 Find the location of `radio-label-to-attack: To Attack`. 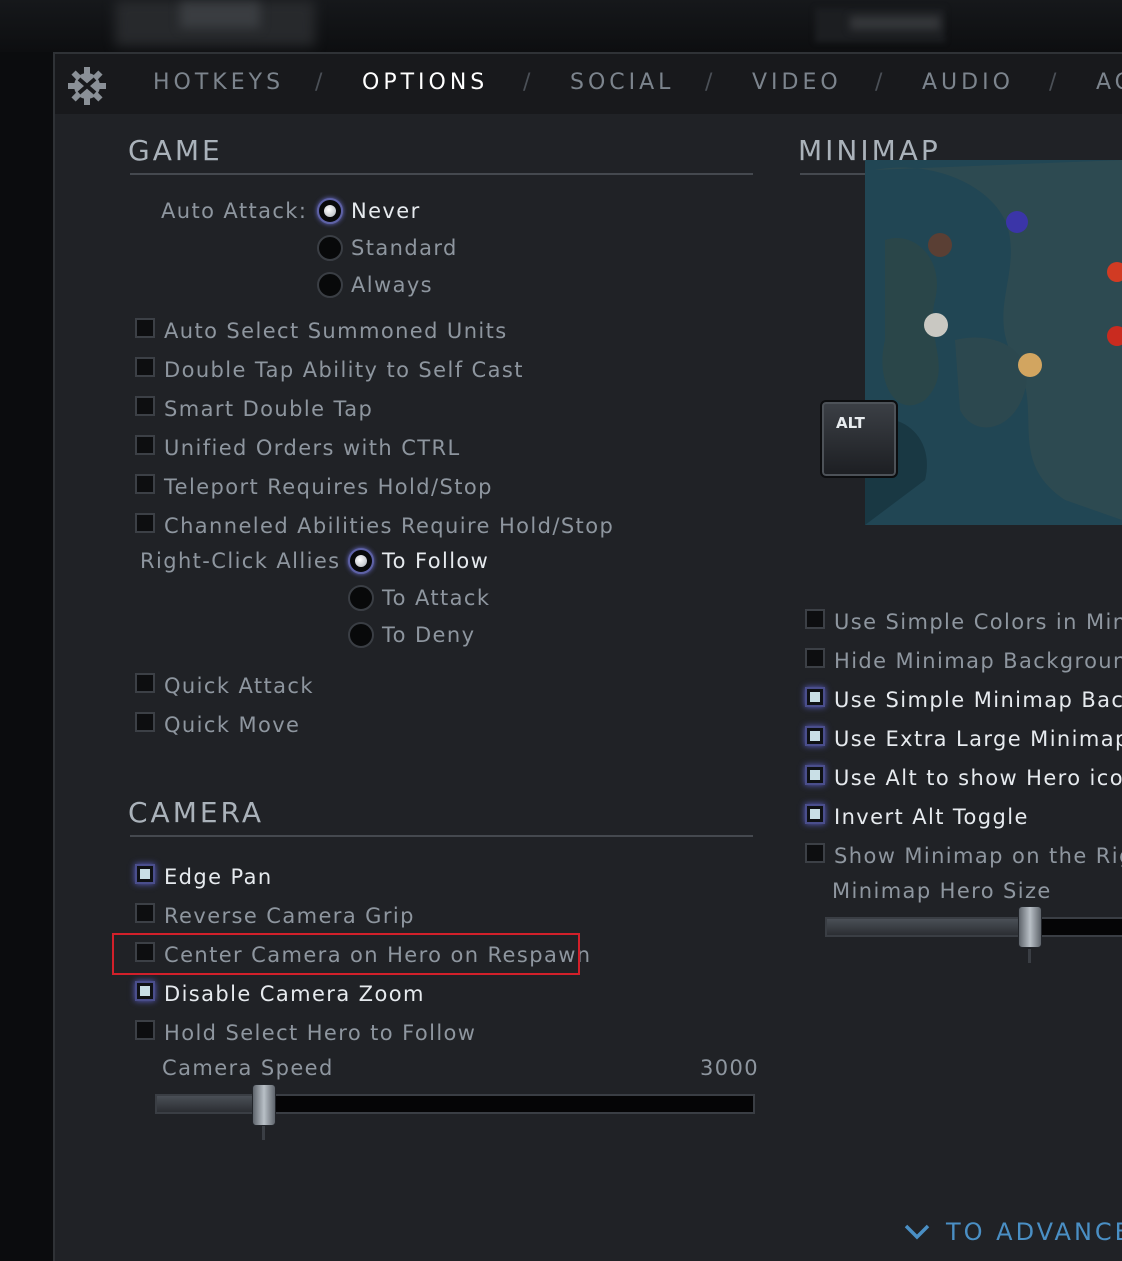

radio-label-to-attack: To Attack is located at coordinates (436, 598).